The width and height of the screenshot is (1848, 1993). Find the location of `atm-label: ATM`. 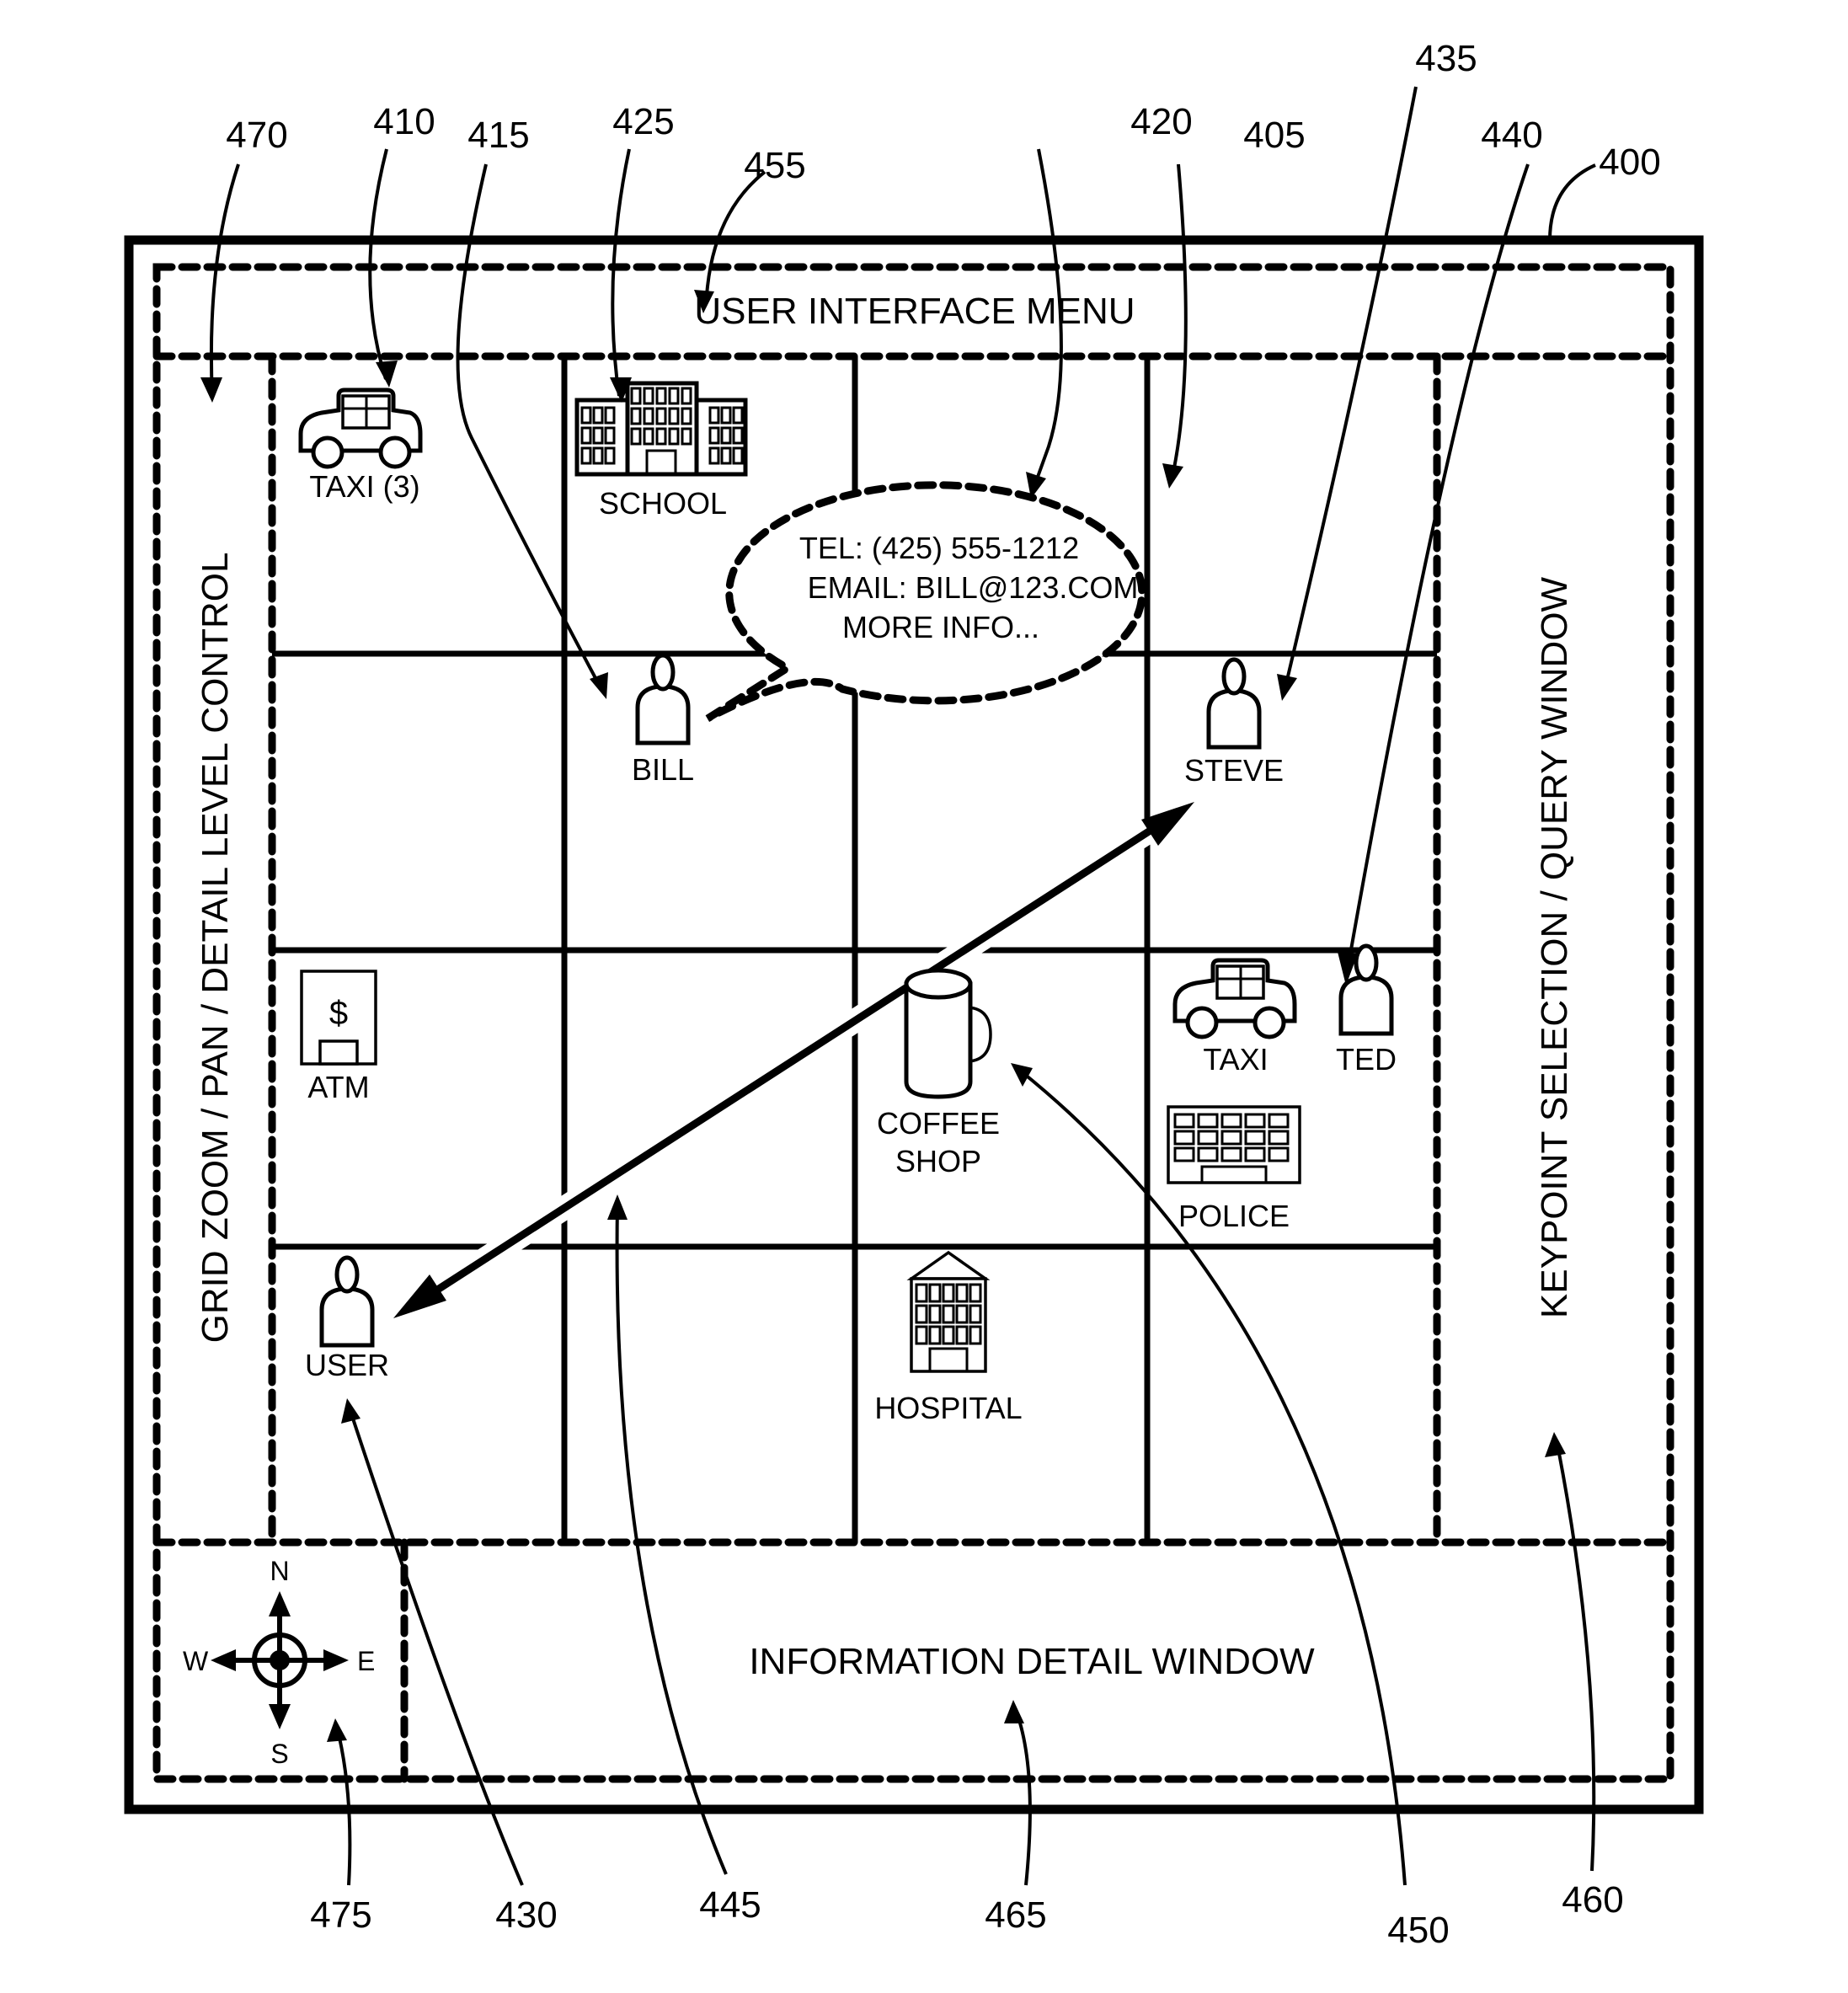

atm-label: ATM is located at coordinates (338, 1087).